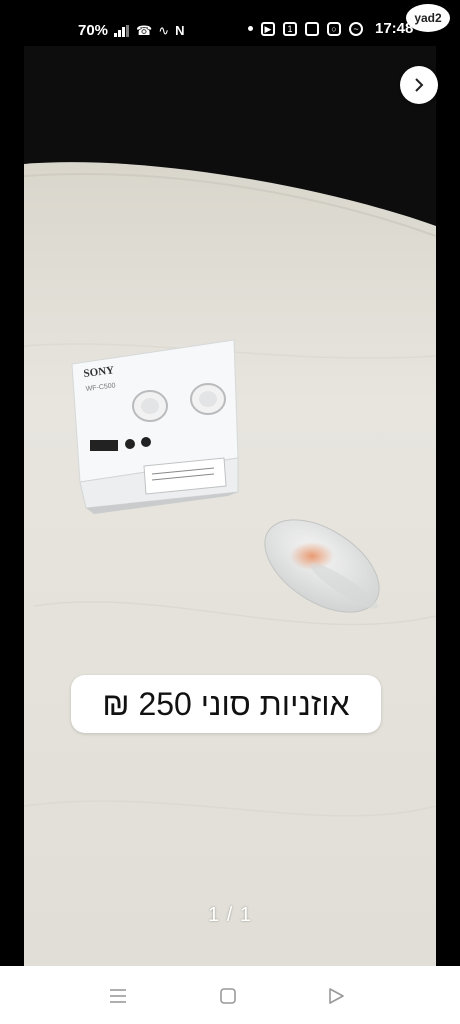 This screenshot has width=460, height=1024. I want to click on status-bar: 70% ☎ ∿ N ▶ 1 ○ ~ 17:48 yad2, so click(230, 23).